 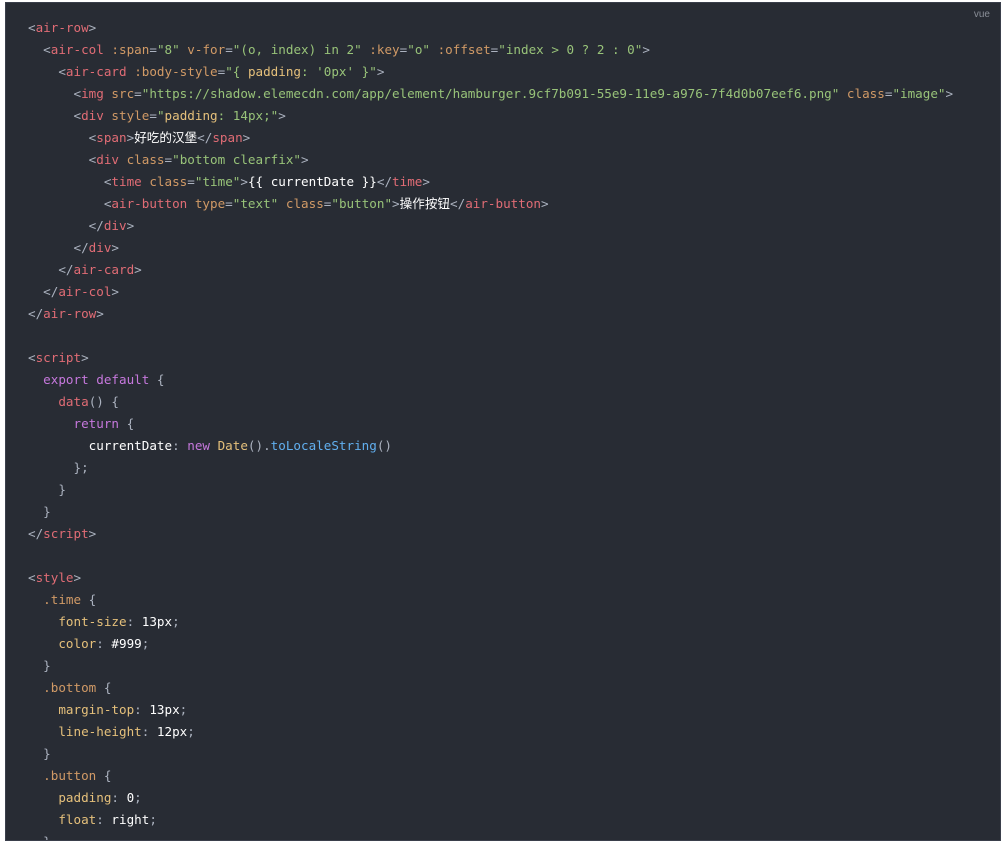 I want to click on code-token: {{ currentDate }}, so click(x=312, y=181).